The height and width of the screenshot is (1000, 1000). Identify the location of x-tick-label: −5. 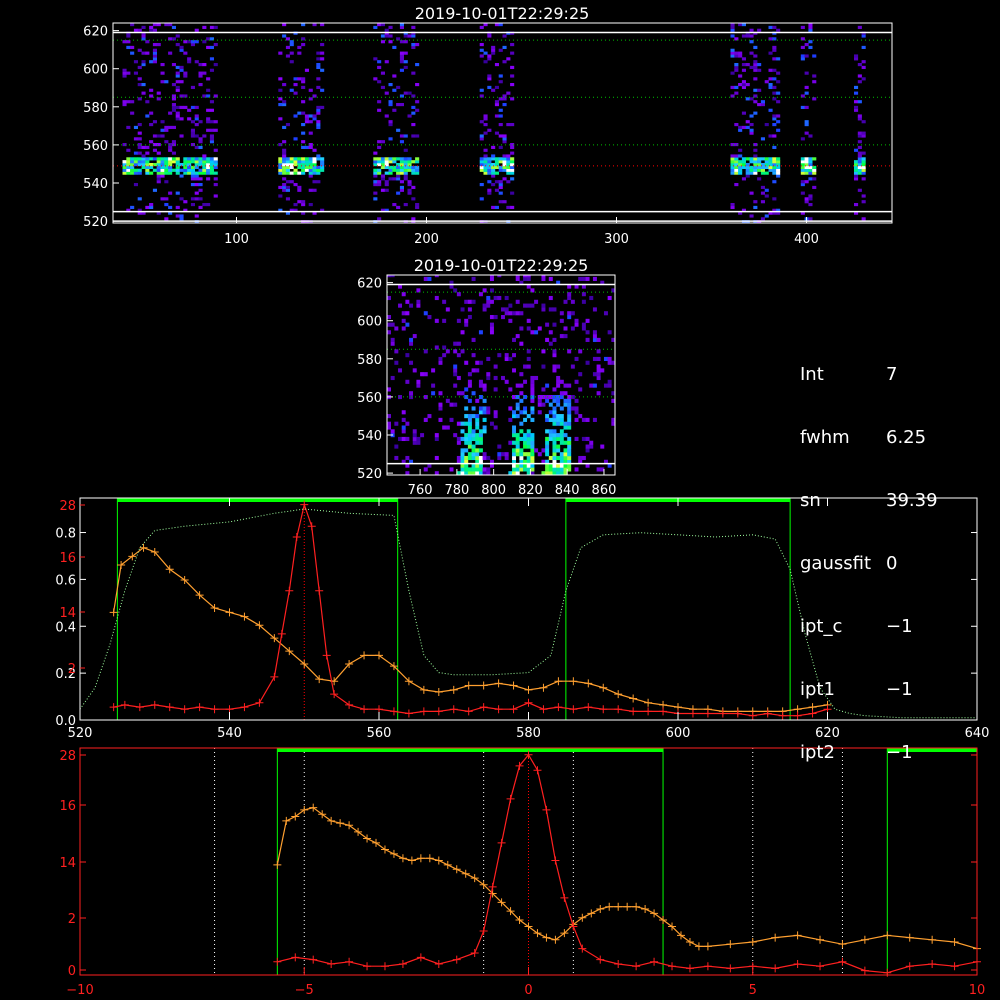
(304, 990).